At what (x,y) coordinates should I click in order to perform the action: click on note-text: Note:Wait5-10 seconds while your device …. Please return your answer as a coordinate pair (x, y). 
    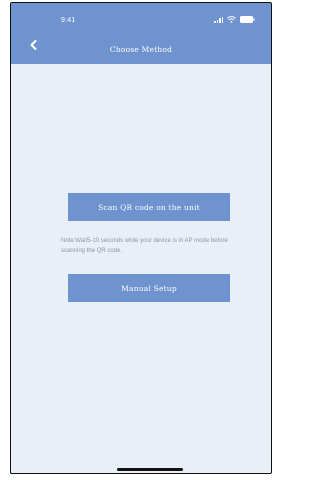
    Looking at the image, I should click on (144, 246).